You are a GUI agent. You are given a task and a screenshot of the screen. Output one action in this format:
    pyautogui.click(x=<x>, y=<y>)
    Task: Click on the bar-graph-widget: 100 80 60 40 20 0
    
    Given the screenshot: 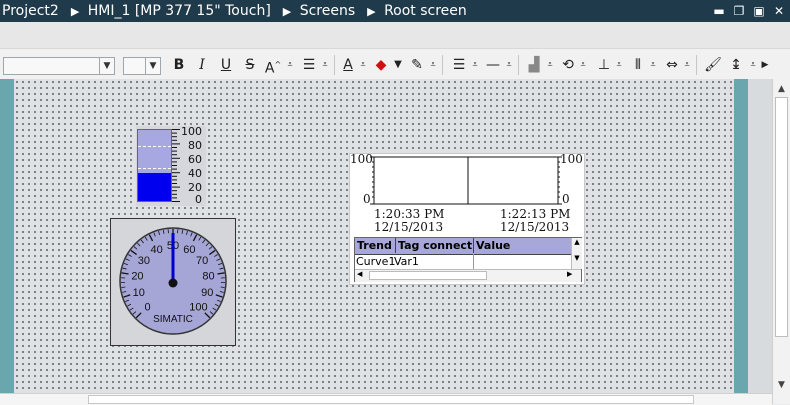 What is the action you would take?
    pyautogui.click(x=171, y=166)
    